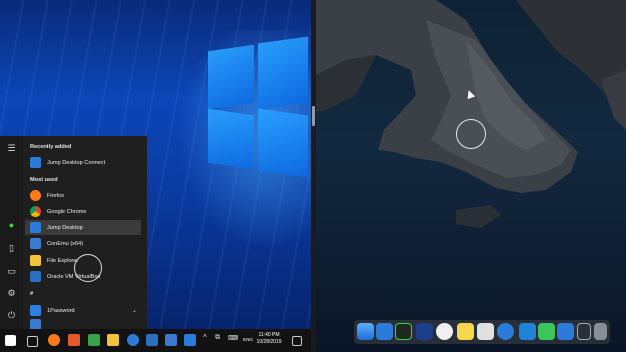 The width and height of the screenshot is (626, 352). I want to click on app-label: Jump Desktop, so click(65, 227).